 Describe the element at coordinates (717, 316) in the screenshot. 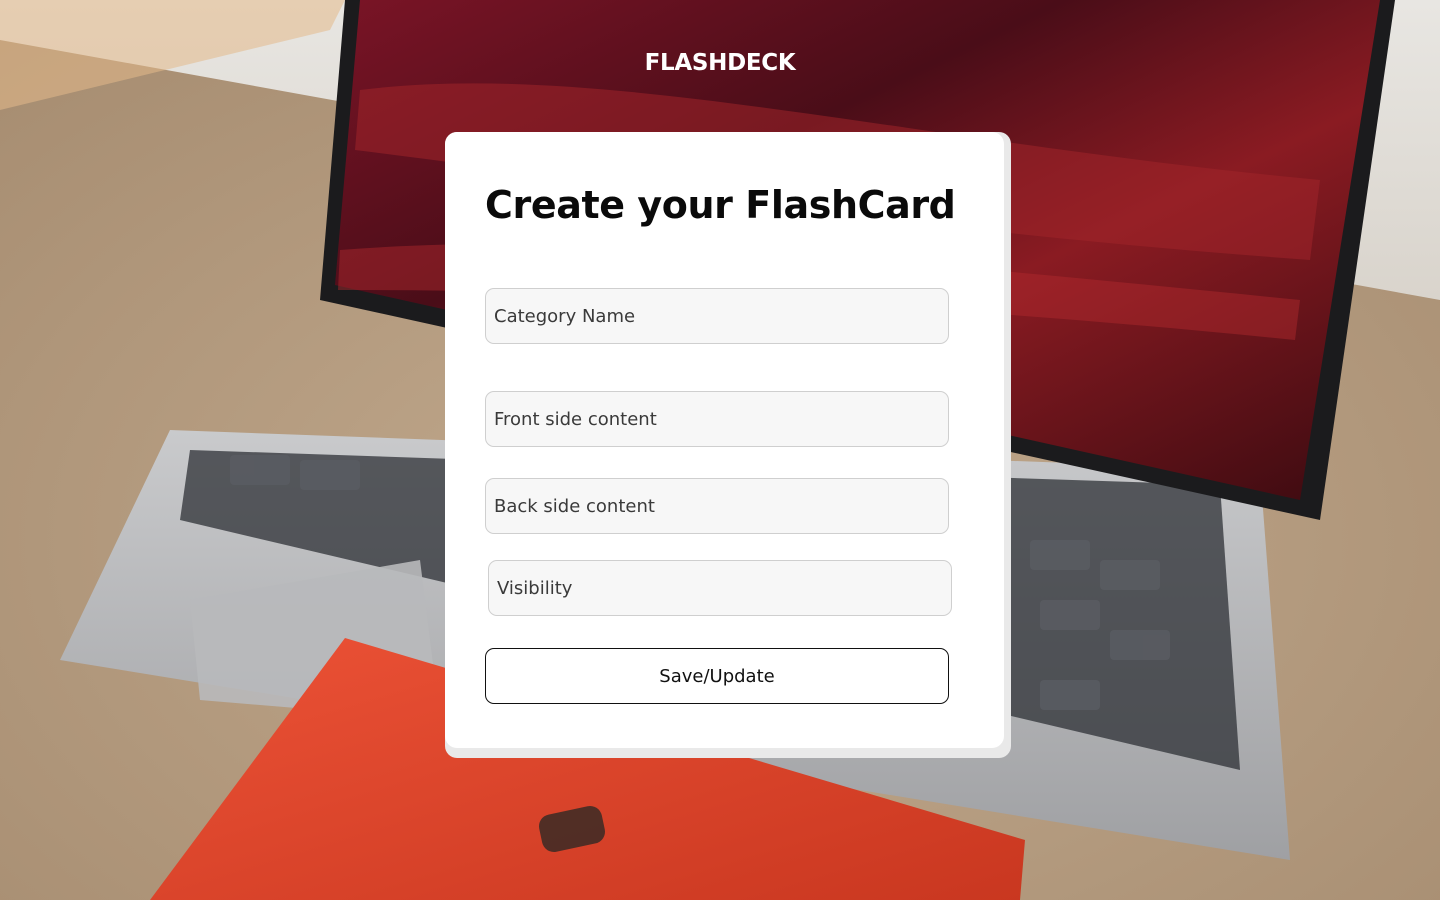

I see `category-name-input` at that location.